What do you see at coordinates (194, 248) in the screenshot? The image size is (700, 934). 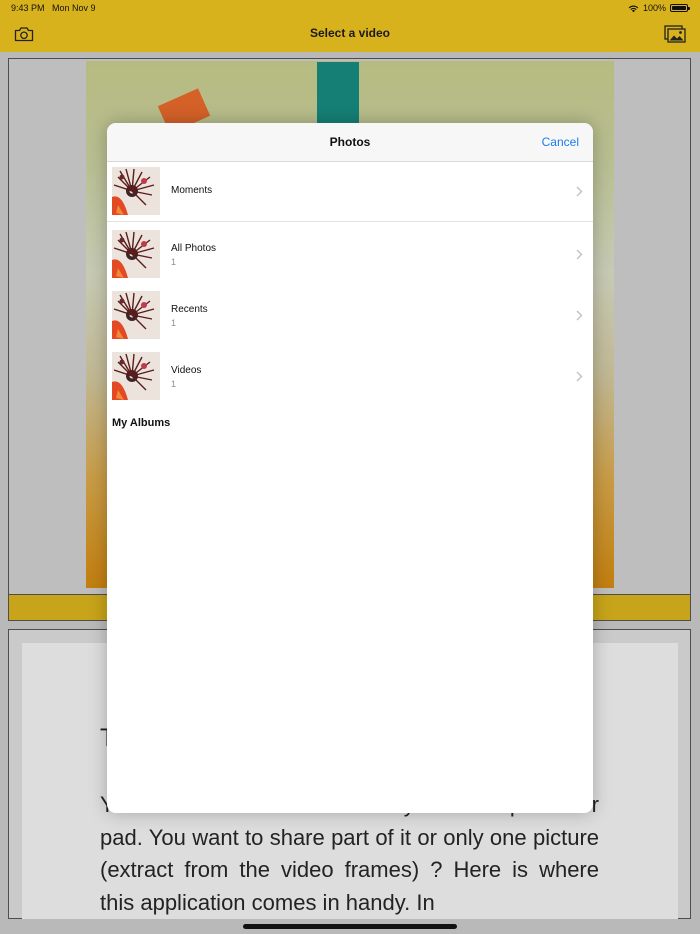 I see `album-name: All Photos` at bounding box center [194, 248].